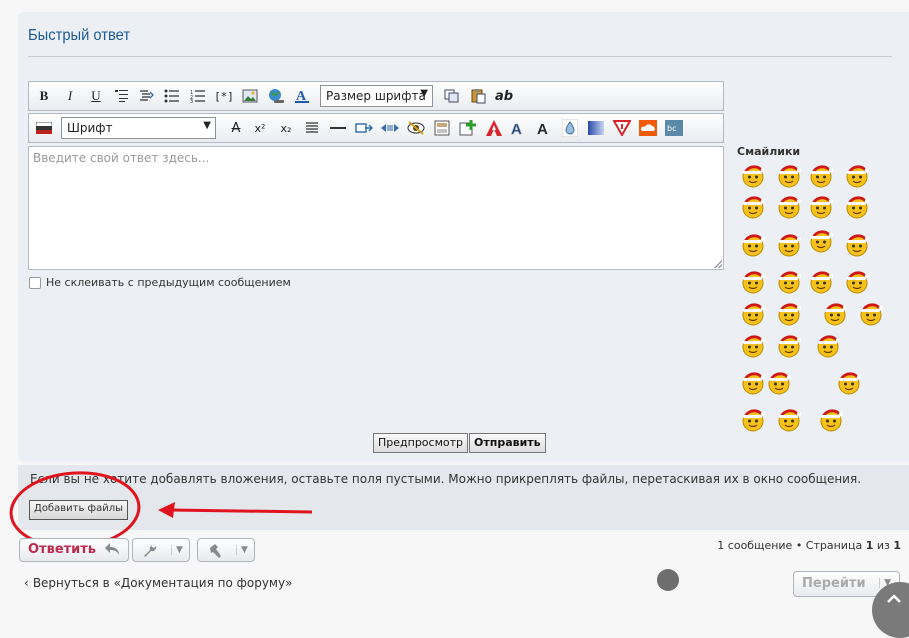  I want to click on paste-icon, so click(478, 96).